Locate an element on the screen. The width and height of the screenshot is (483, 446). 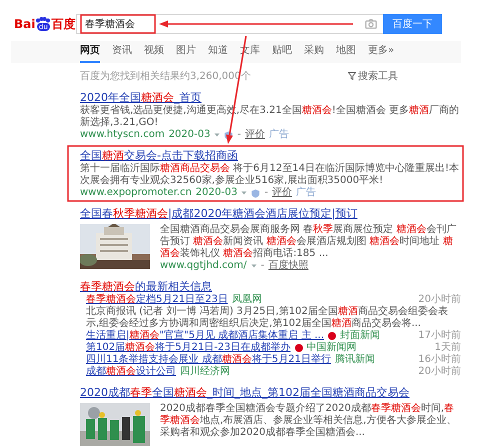
search-field: 春季糖酒会 is located at coordinates (229, 24).